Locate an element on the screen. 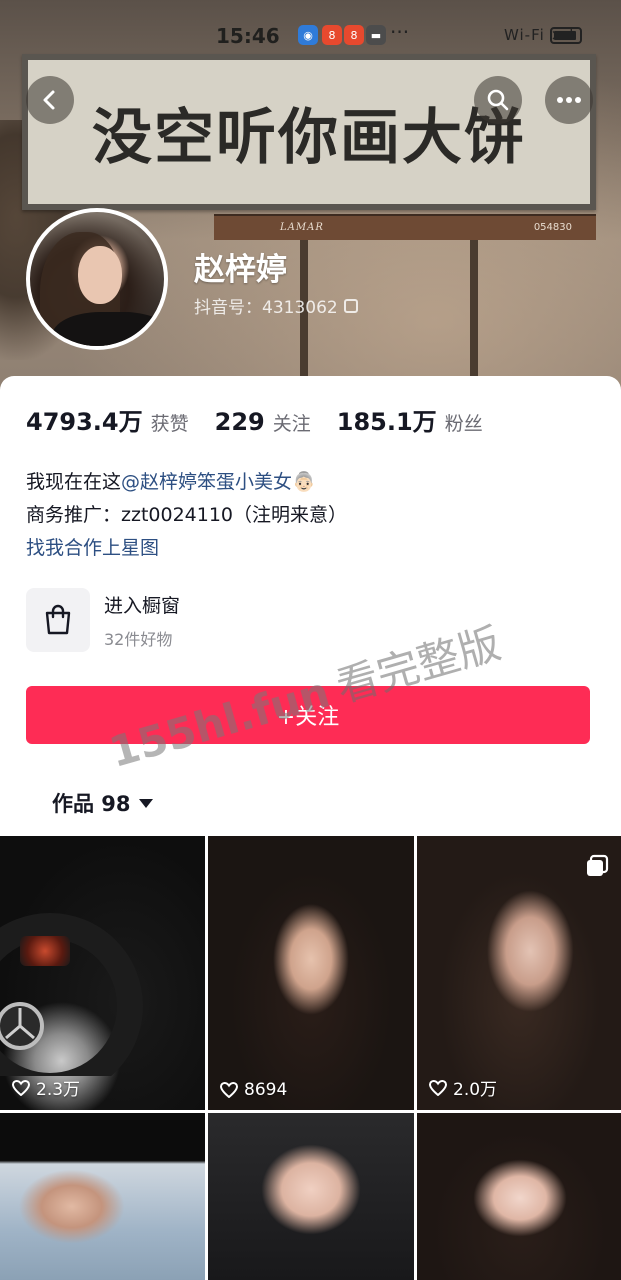 The width and height of the screenshot is (621, 1280). bio-emoji: 👵🏻 is located at coordinates (304, 482).